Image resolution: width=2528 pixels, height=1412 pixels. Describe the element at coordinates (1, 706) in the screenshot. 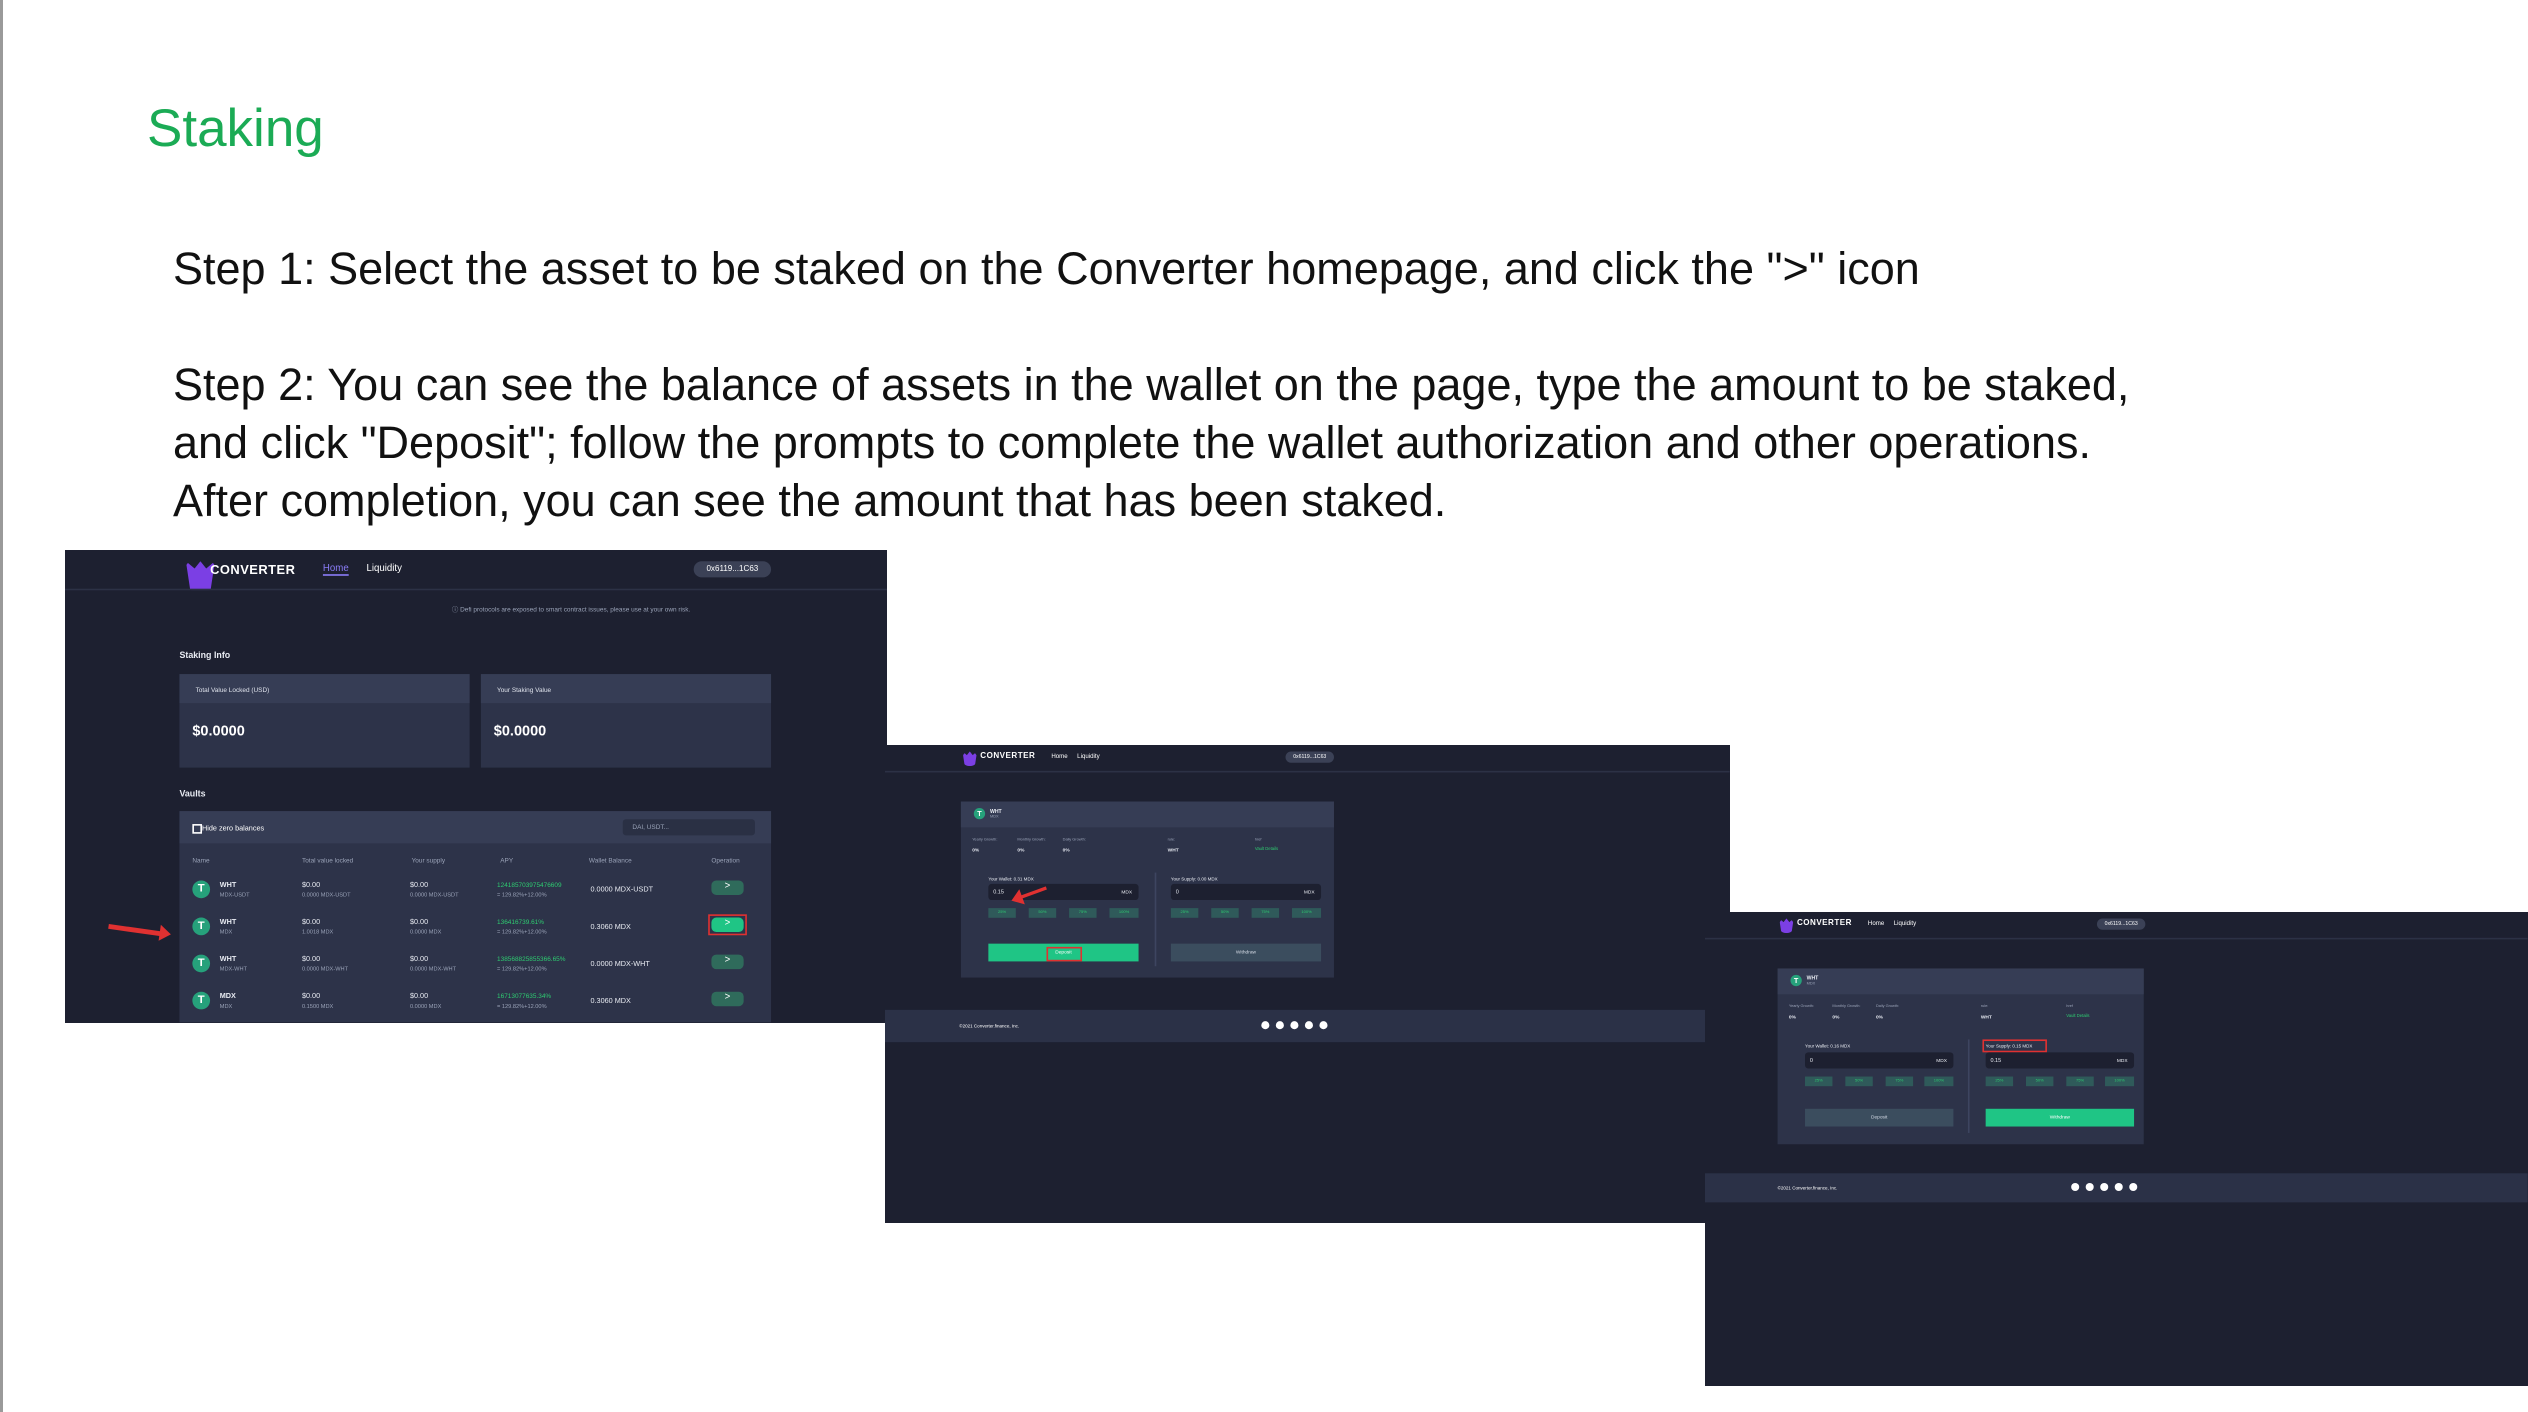

I see `slide-edge` at that location.